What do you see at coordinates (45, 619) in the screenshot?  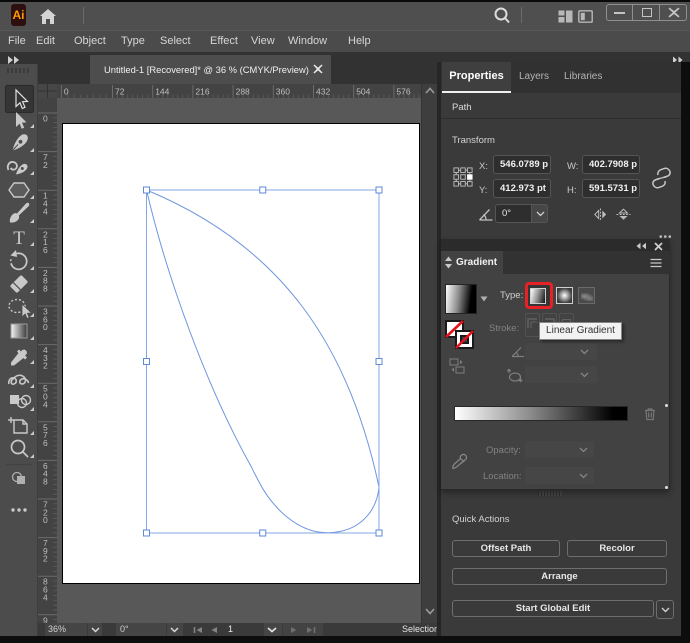 I see `svg-text: 9` at bounding box center [45, 619].